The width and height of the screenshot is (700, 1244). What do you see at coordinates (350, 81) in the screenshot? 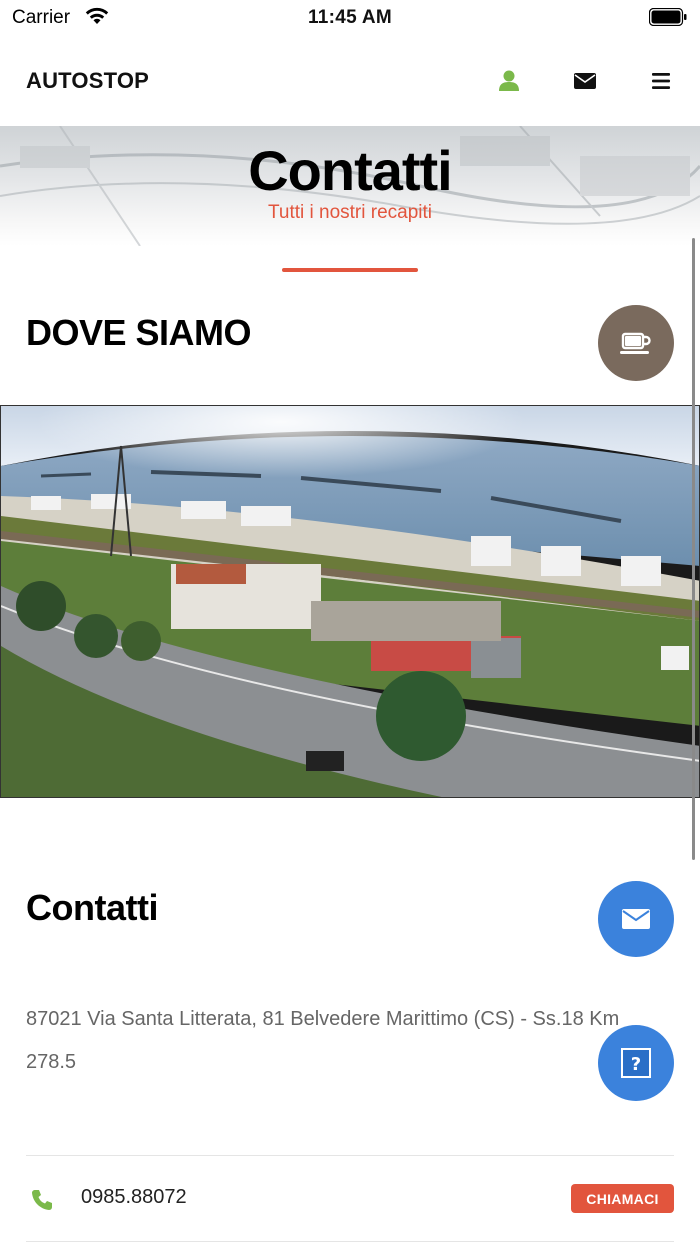
I see `top-navbar: AUTOSTOP` at bounding box center [350, 81].